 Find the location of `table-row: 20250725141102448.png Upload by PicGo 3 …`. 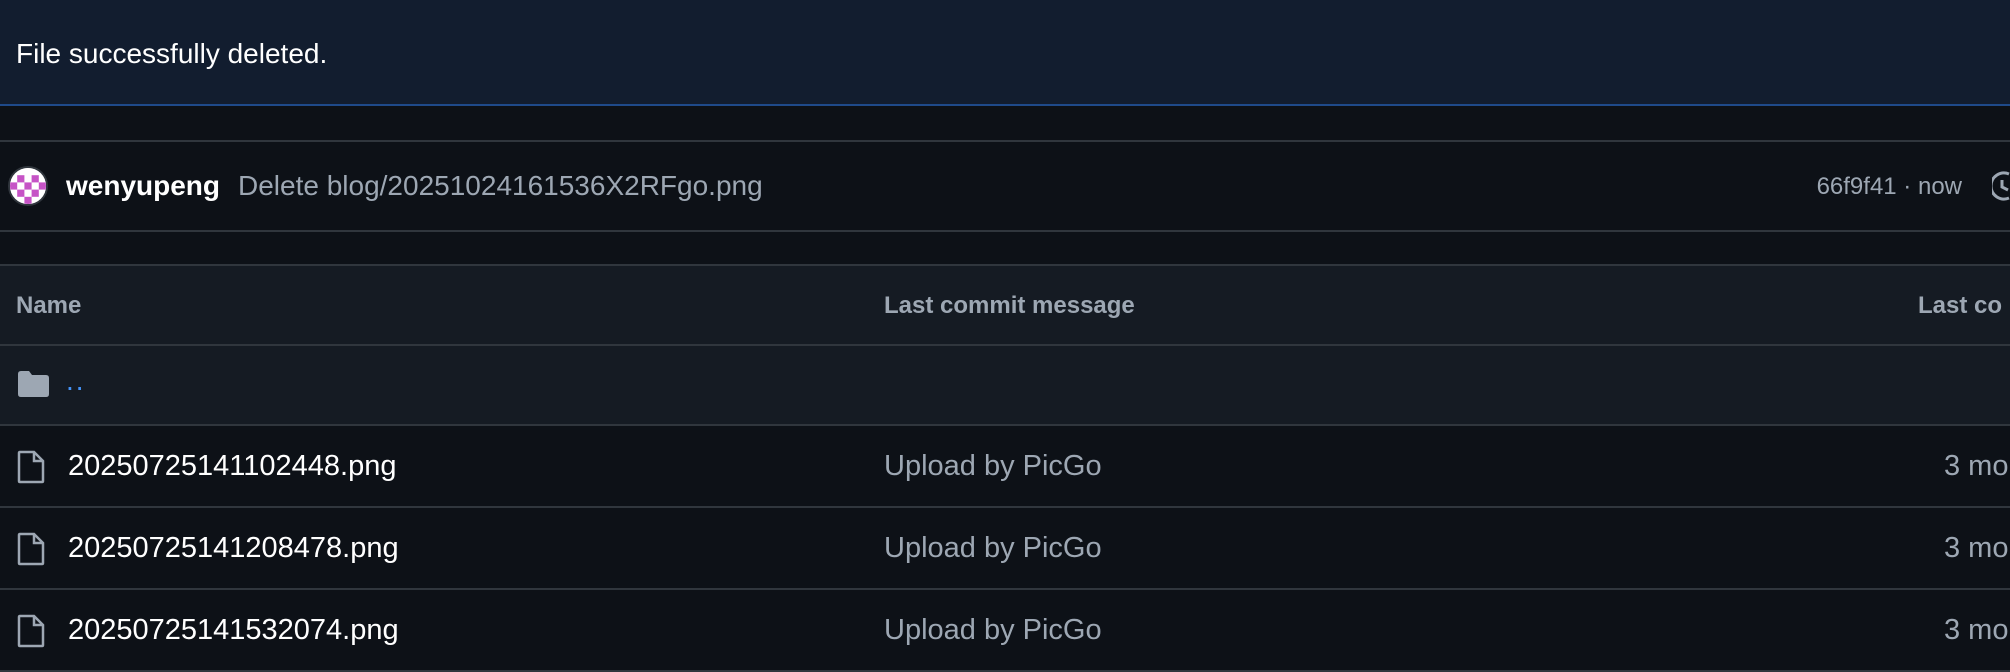

table-row: 20250725141102448.png Upload by PicGo 3 … is located at coordinates (1005, 467).